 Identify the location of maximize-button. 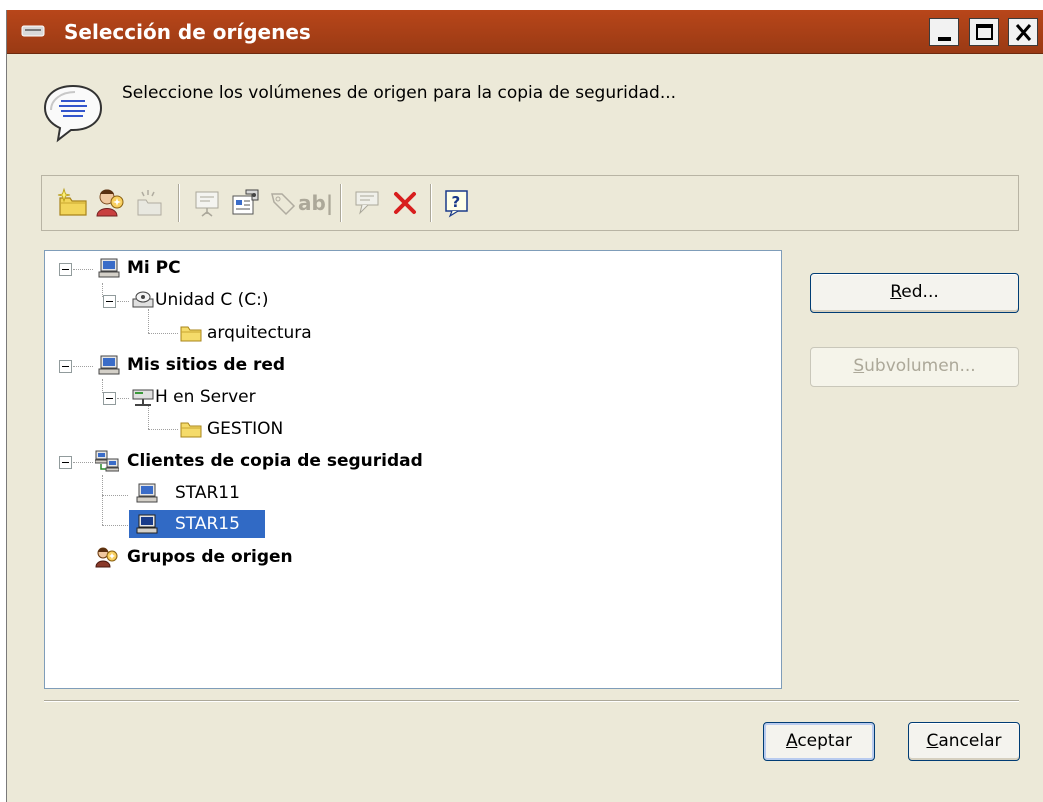
(984, 32).